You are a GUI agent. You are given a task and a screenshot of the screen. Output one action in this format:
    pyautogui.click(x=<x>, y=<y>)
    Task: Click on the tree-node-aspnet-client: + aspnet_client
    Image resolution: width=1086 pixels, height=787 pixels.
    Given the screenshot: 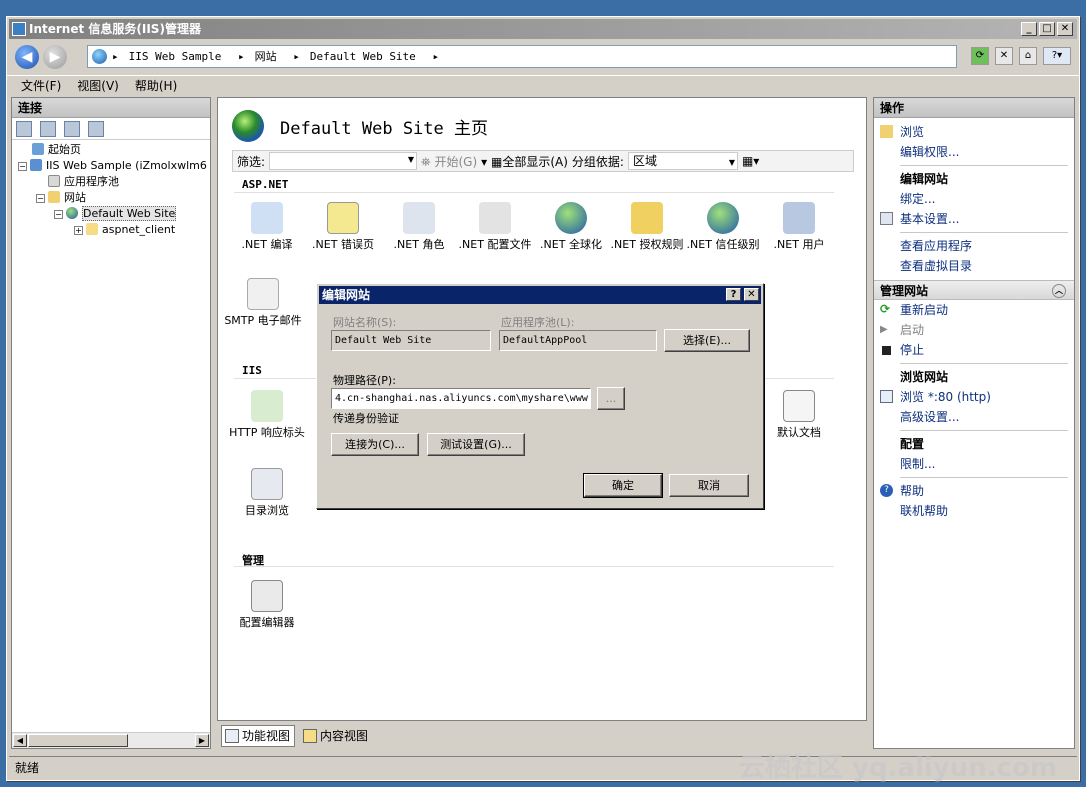 What is the action you would take?
    pyautogui.click(x=111, y=230)
    